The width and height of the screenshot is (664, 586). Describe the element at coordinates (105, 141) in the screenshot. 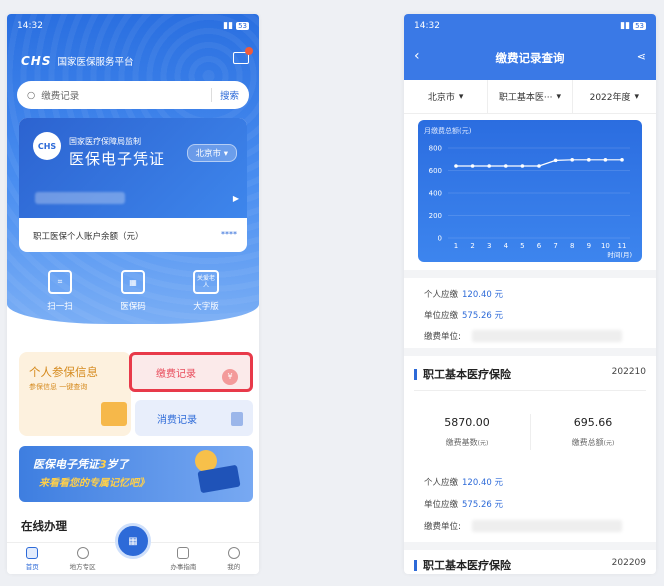

I see `card-supervisor: 国家医疗保障局监制` at that location.